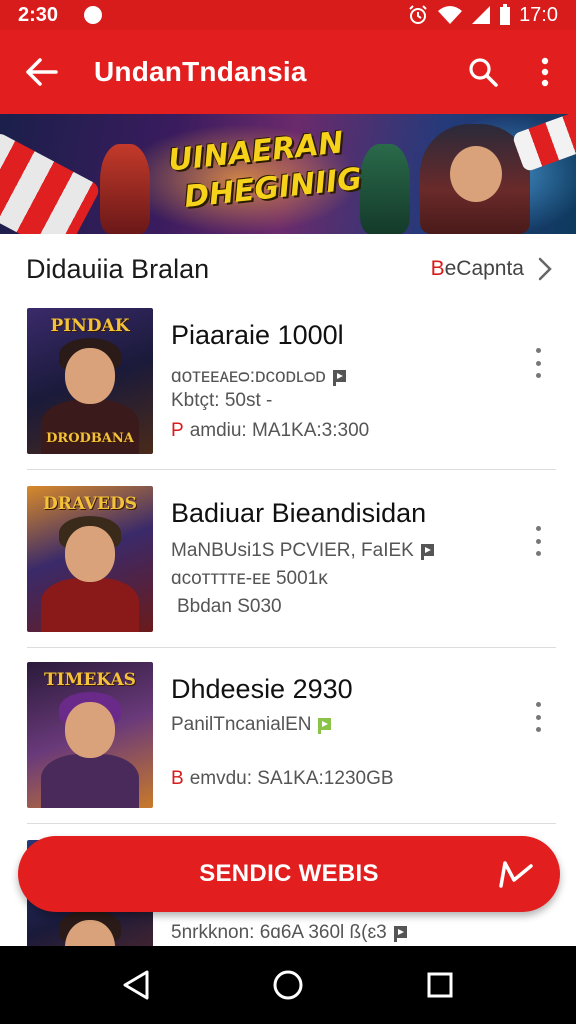  I want to click on overflow-menu-button, so click(545, 72).